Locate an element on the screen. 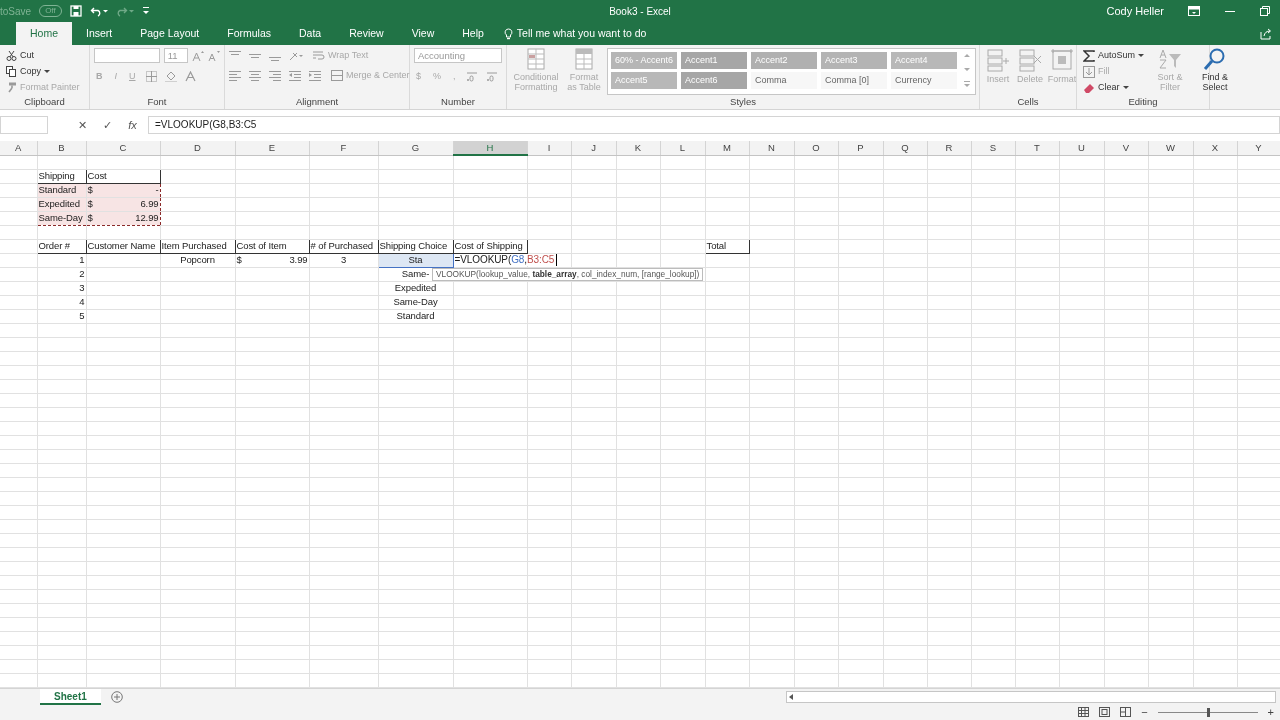 The image size is (1280, 720). borders-icon is located at coordinates (151, 76).